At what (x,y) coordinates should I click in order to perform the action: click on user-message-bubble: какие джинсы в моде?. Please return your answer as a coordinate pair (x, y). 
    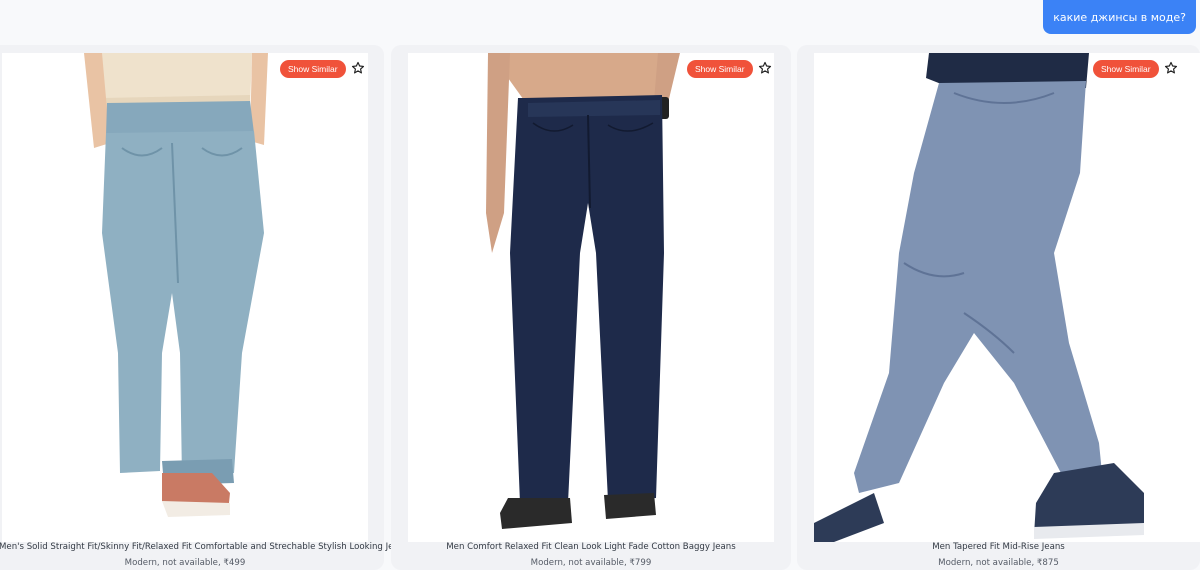
    Looking at the image, I should click on (1119, 17).